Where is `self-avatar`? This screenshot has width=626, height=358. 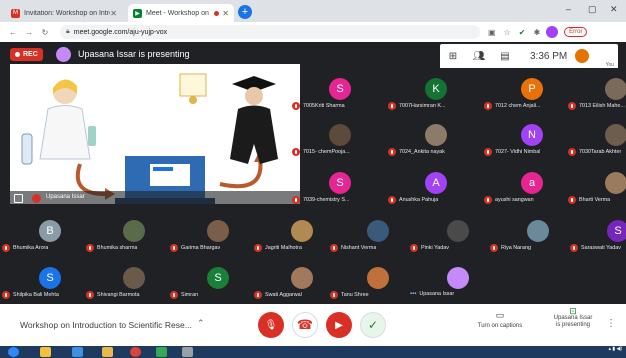
self-avatar is located at coordinates (582, 56).